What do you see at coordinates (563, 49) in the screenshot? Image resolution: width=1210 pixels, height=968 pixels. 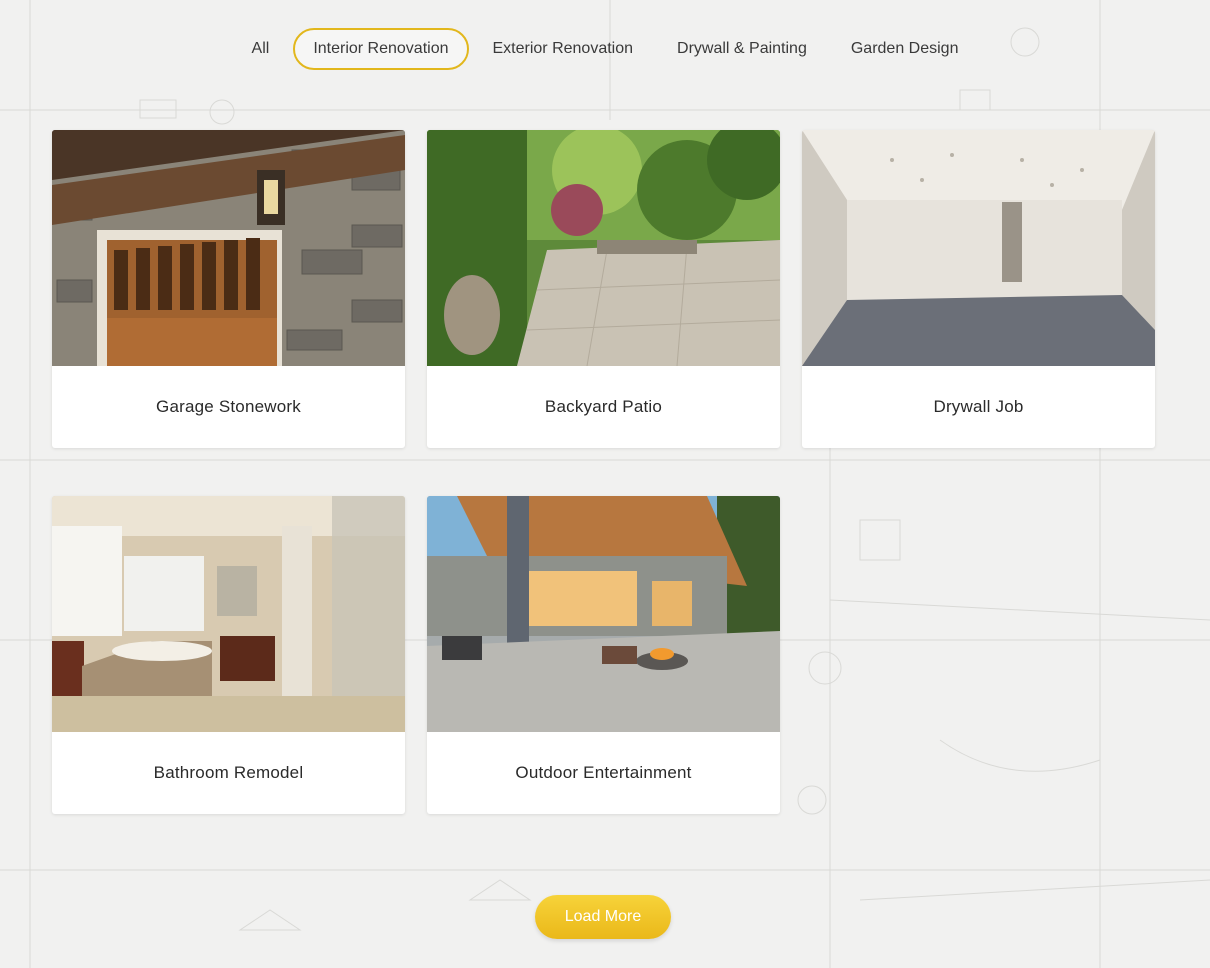 I see `filter-tab-exterior-renovation: Exterior Renovation` at bounding box center [563, 49].